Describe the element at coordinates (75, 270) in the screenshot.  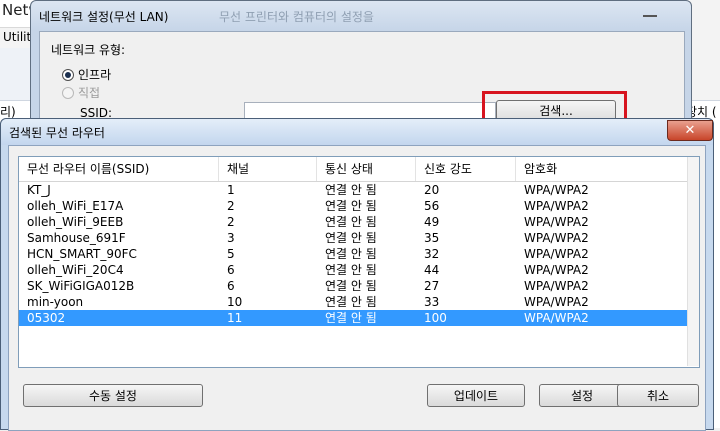
I see `cell-ssid: olleh_WiFi_20C4` at that location.